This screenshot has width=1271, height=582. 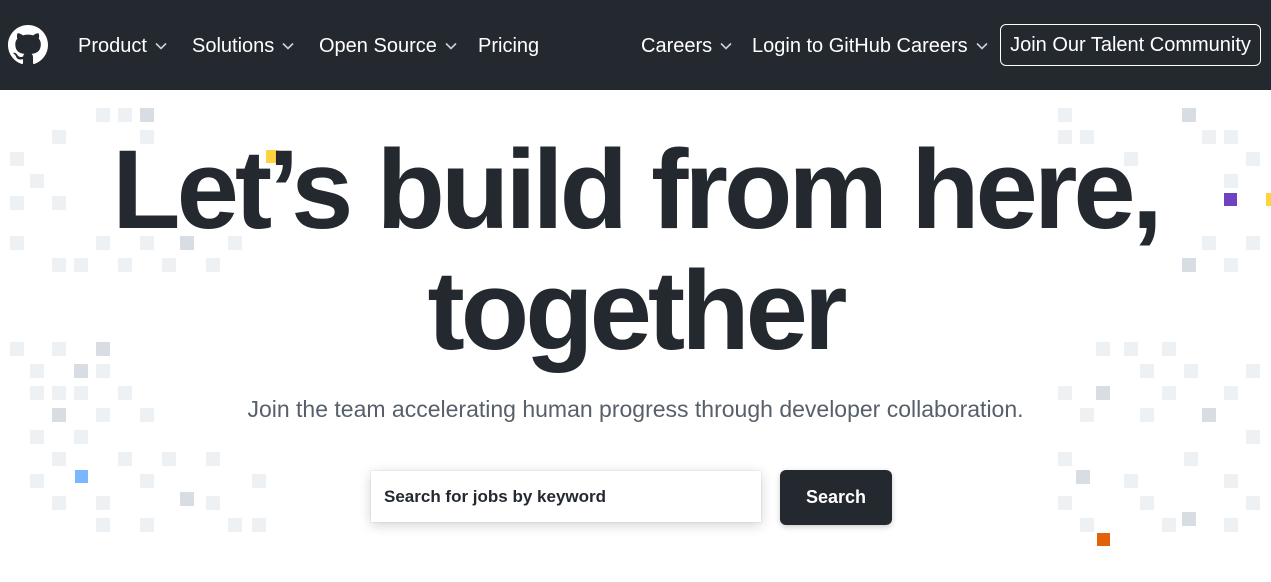 I want to click on search-button: Search, so click(x=836, y=497).